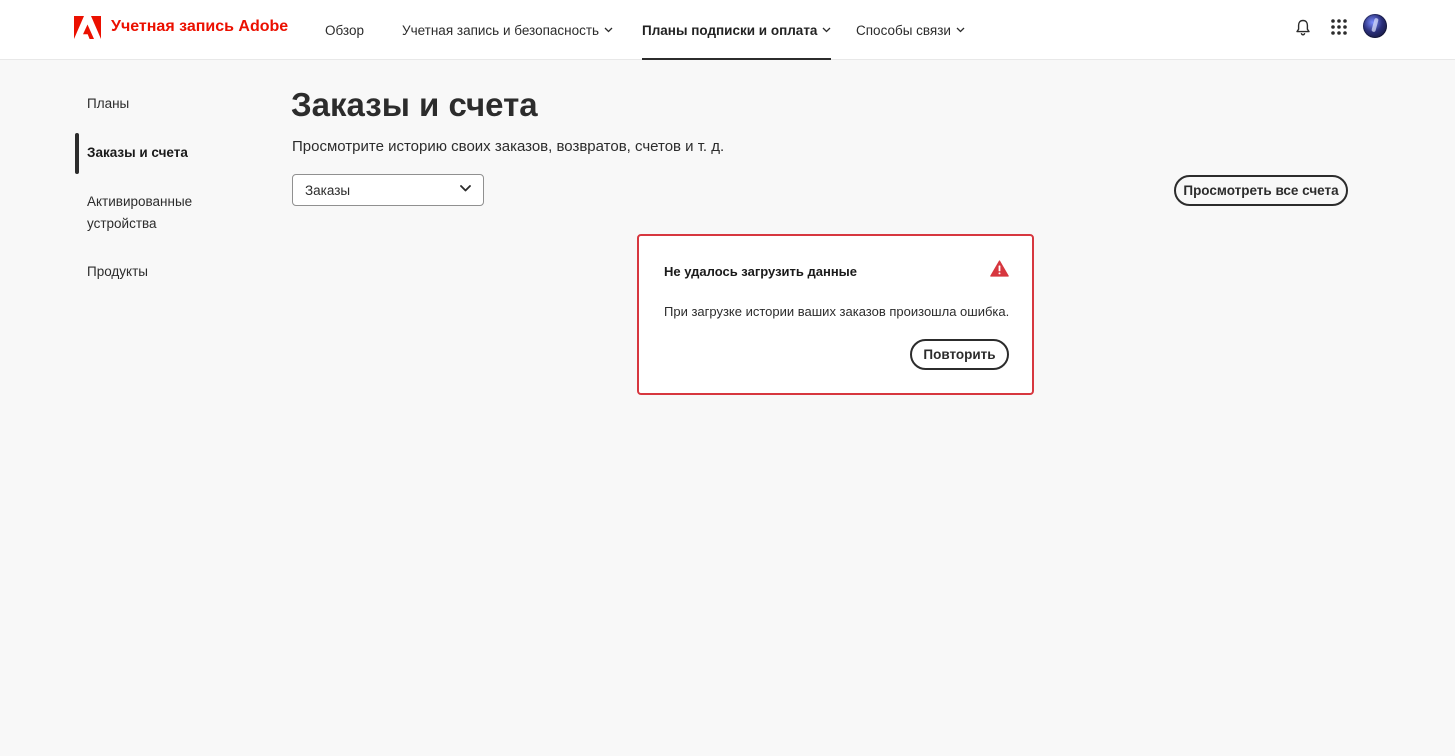  Describe the element at coordinates (1375, 26) in the screenshot. I see `avatar` at that location.